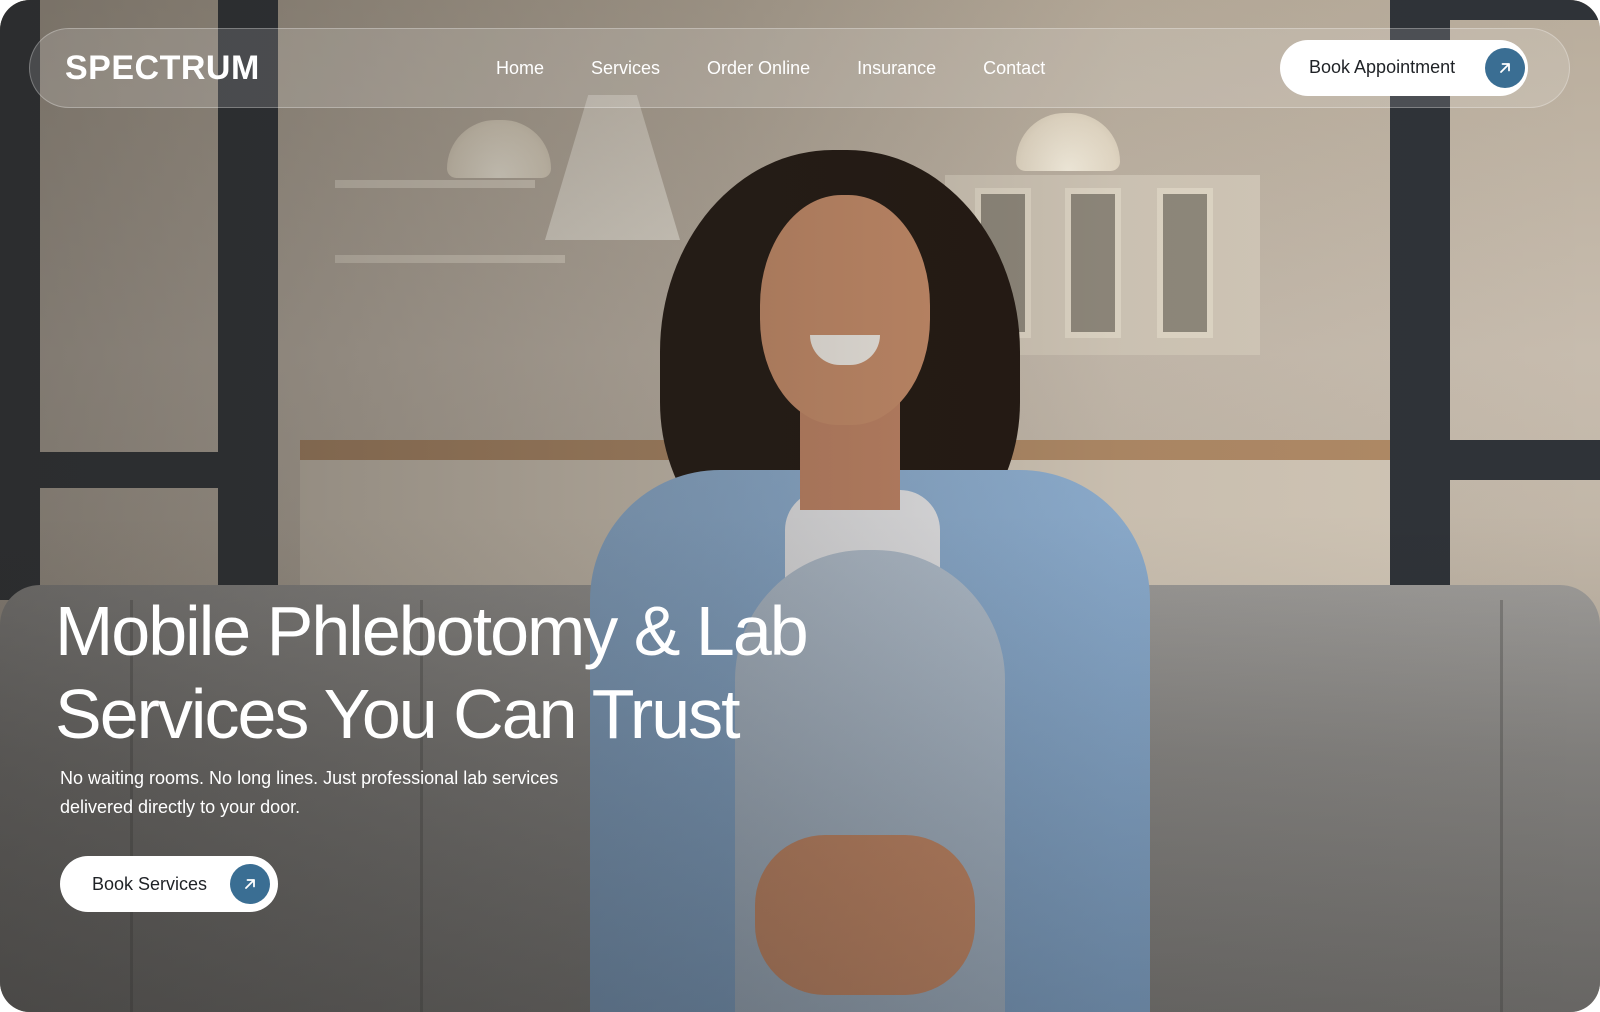  I want to click on book-appointment-button: Book Appointment, so click(1404, 68).